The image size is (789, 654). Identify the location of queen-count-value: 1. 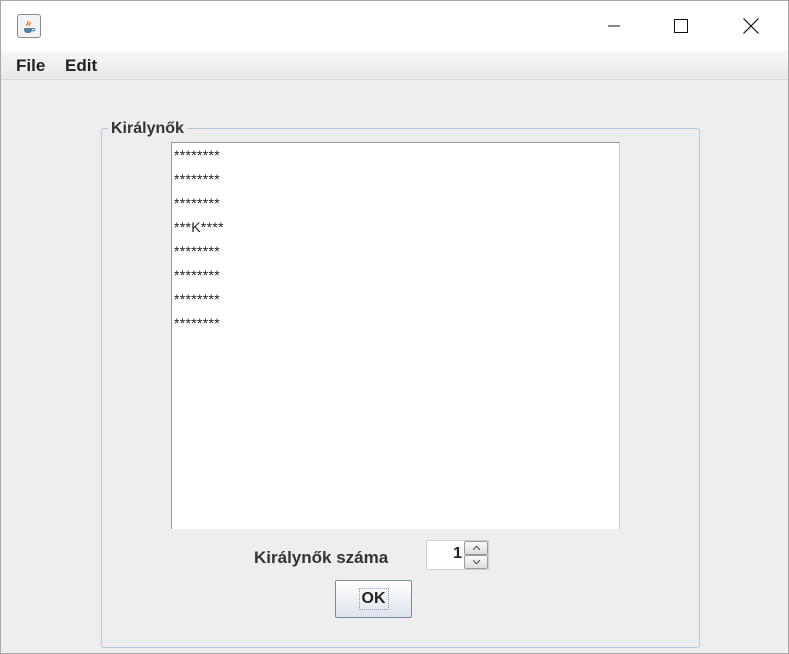
(457, 554).